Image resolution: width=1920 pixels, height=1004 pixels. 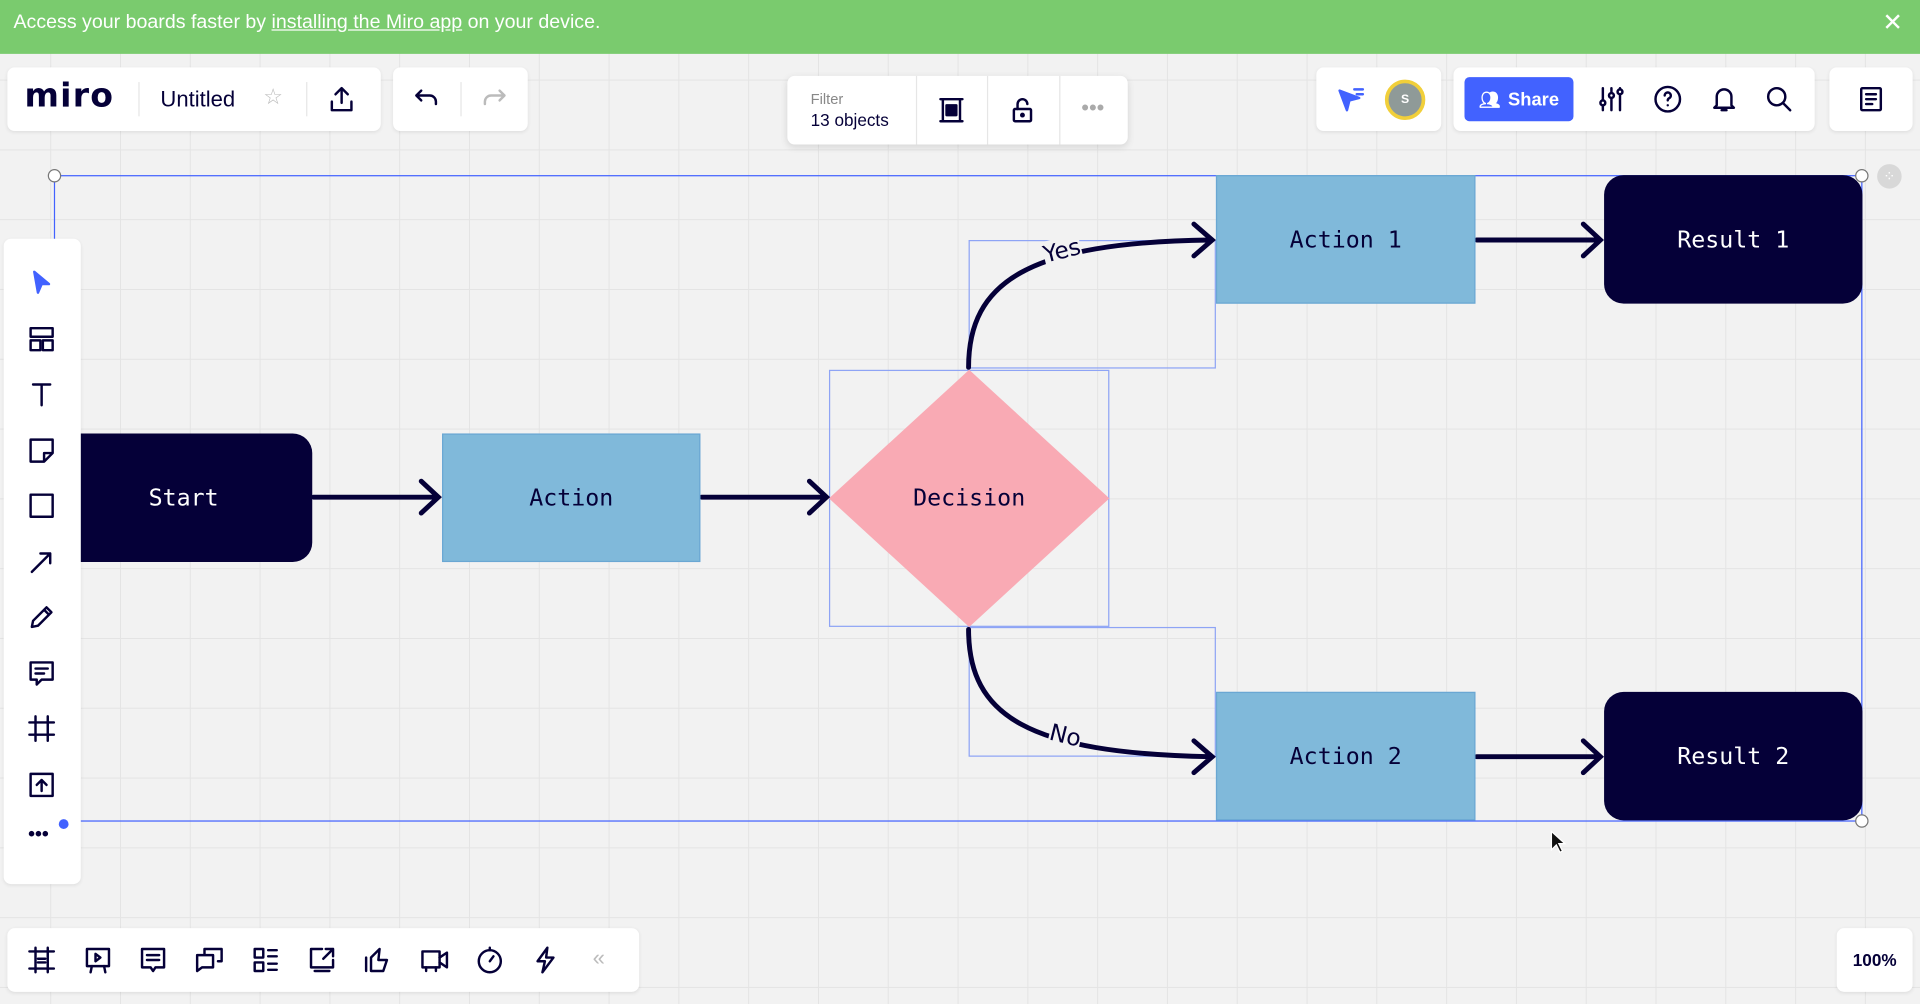 What do you see at coordinates (265, 959) in the screenshot?
I see `cards-icon` at bounding box center [265, 959].